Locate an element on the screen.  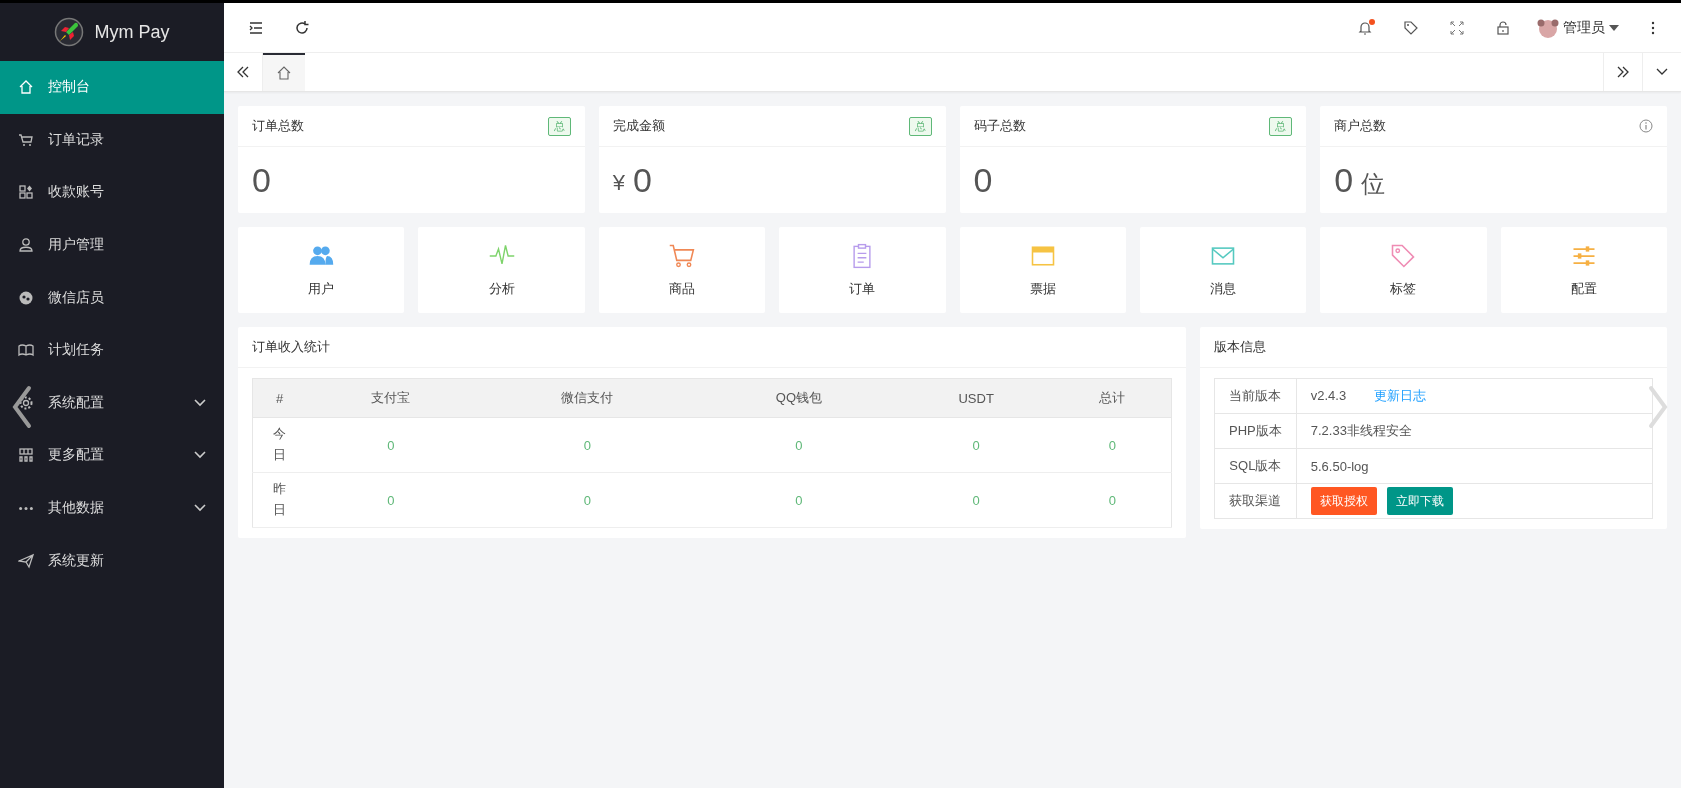
nav-item: 控制台 is located at coordinates (112, 87).